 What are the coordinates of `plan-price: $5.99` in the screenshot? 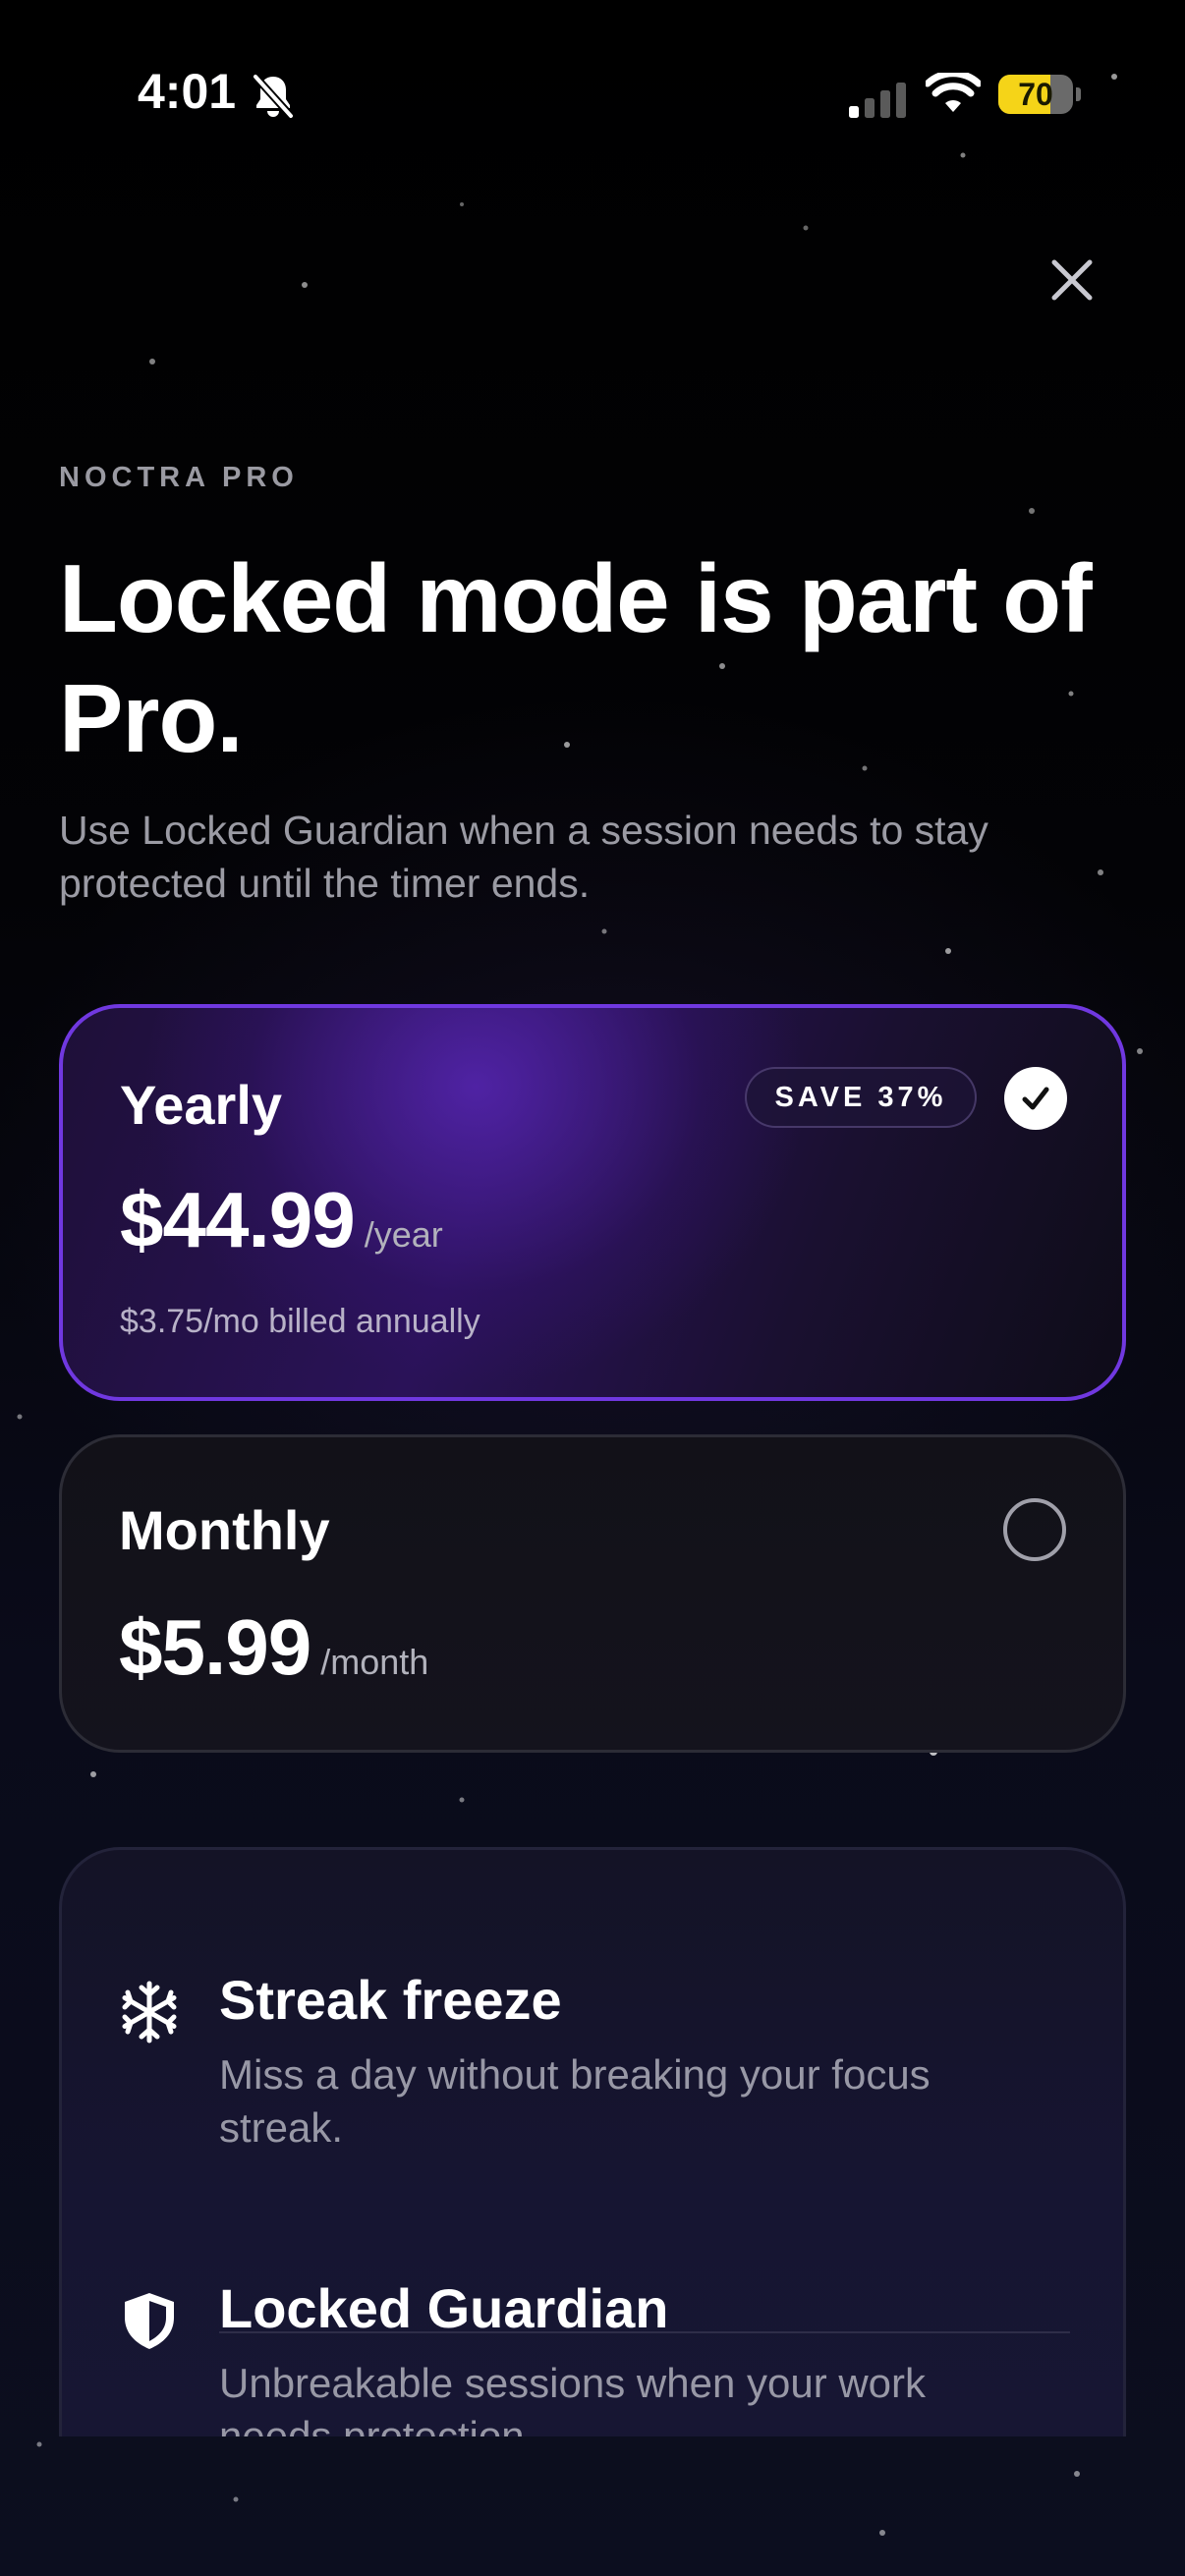 It's located at (215, 1647).